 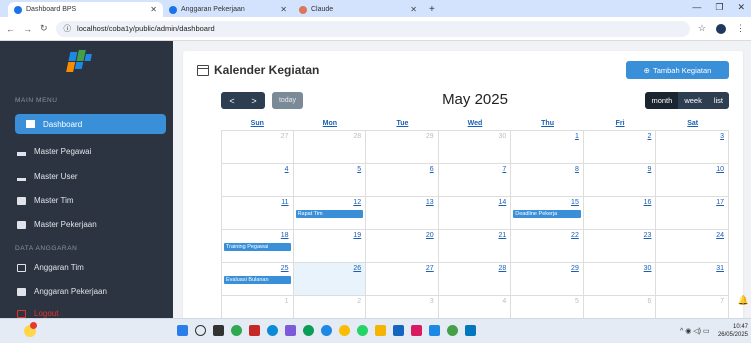 I want to click on profile-avatar, so click(x=721, y=28).